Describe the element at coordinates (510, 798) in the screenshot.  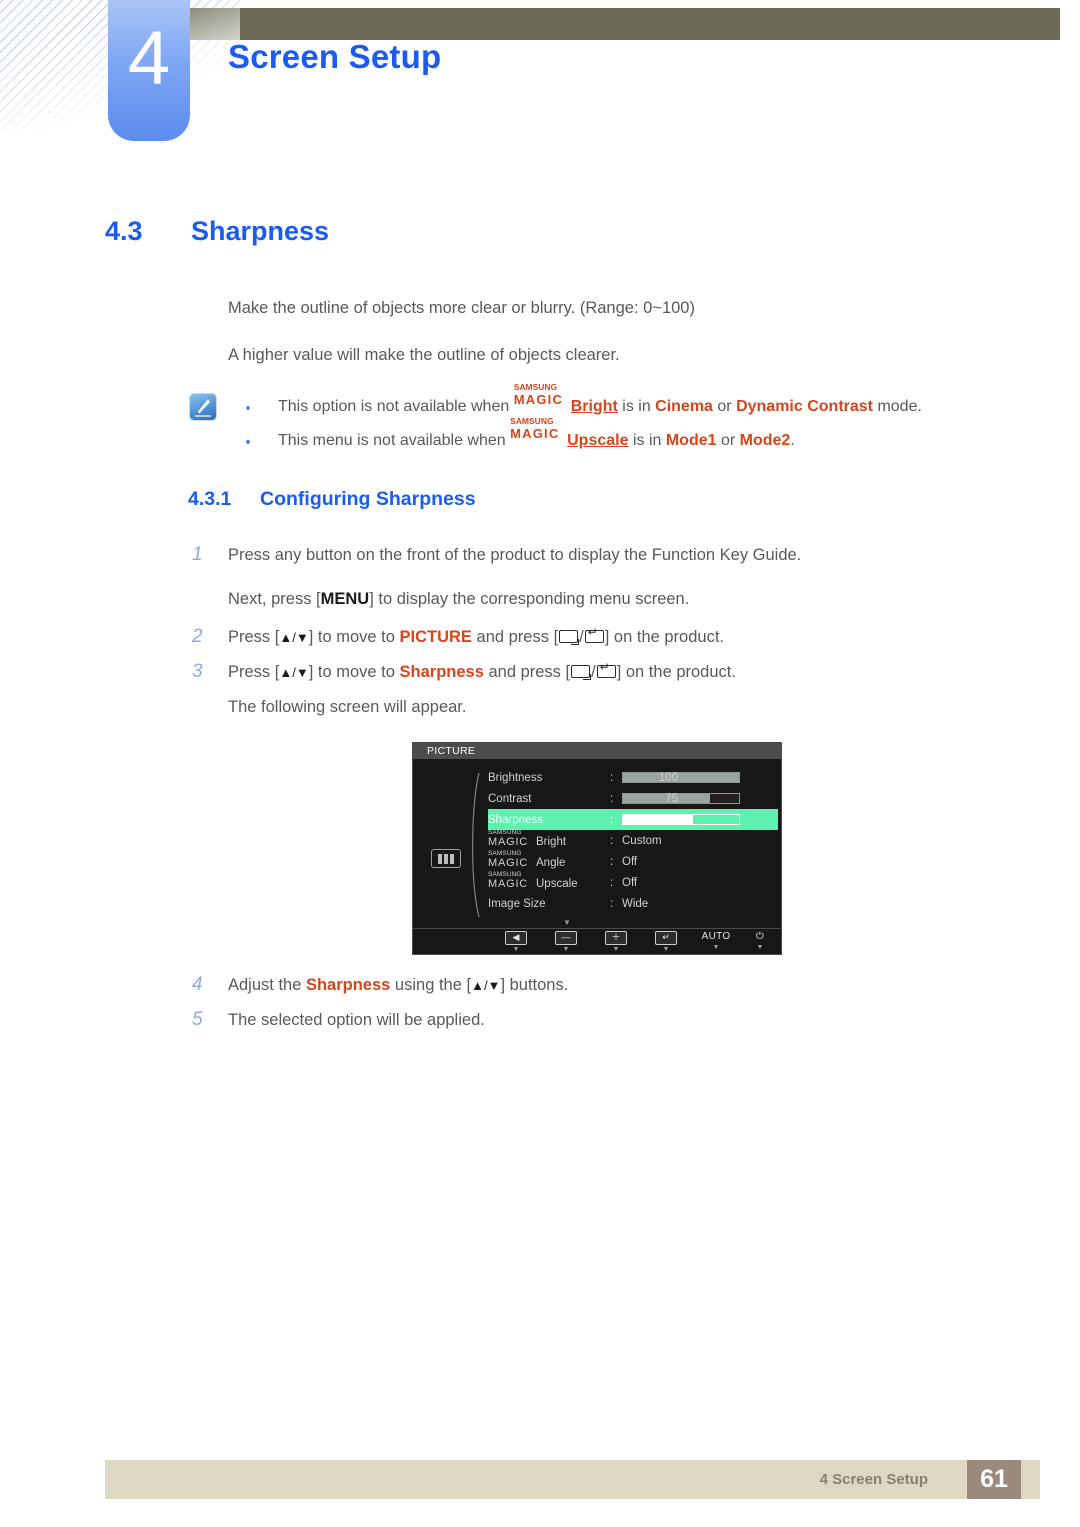
I see `osd-row-label: Contrast` at that location.